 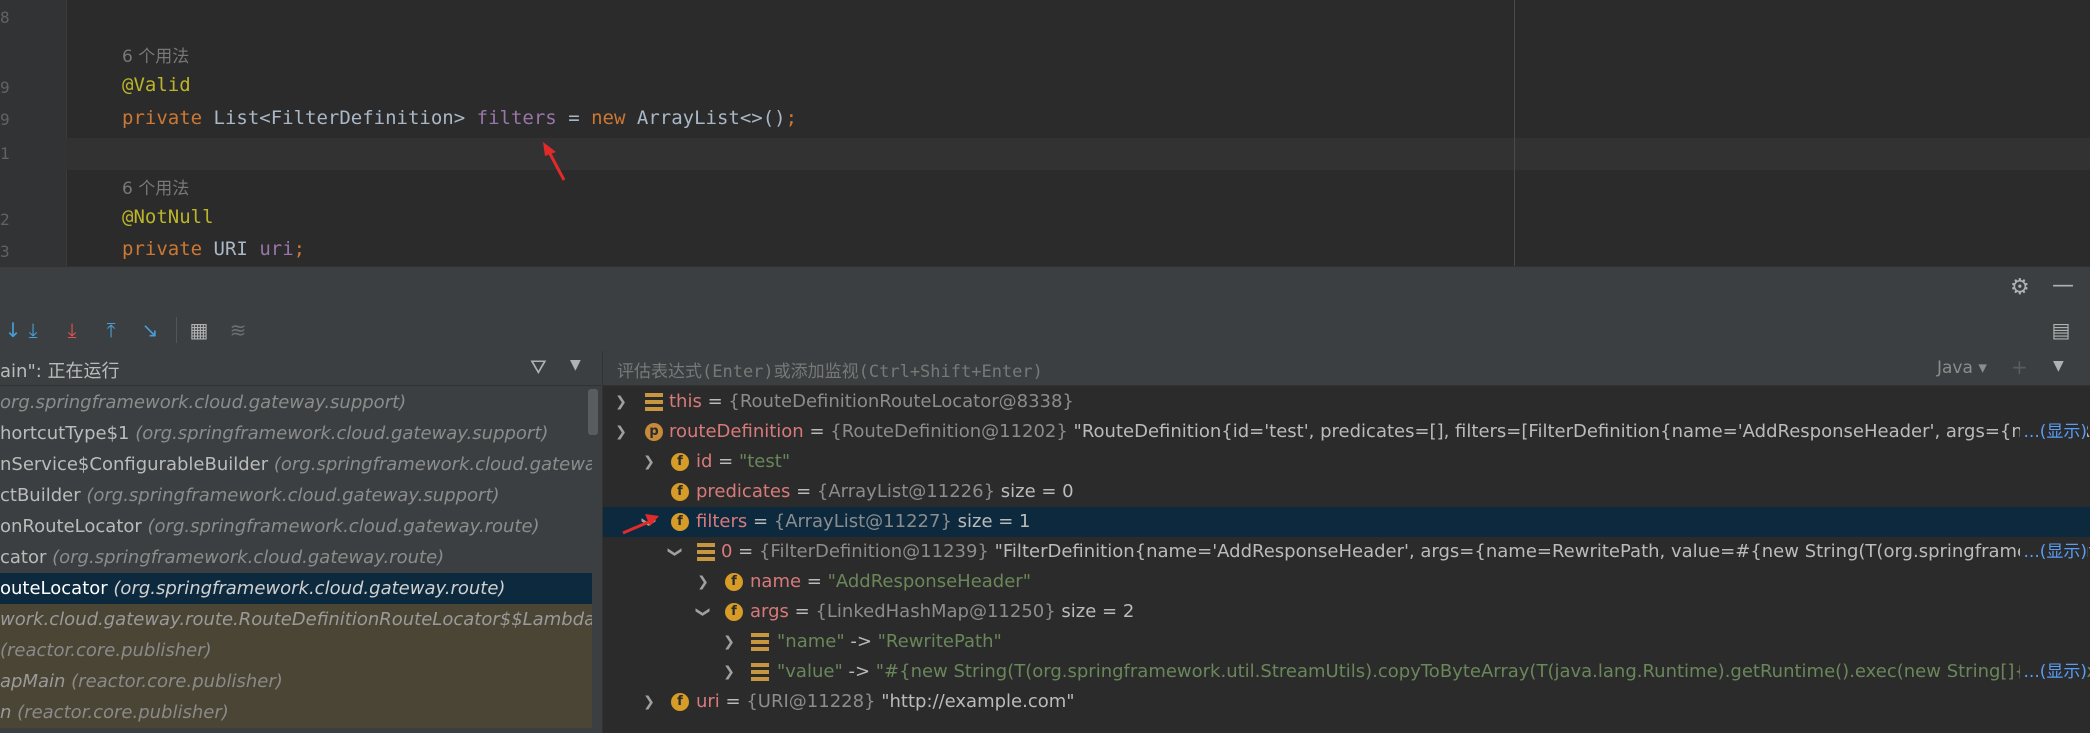 I want to click on annotation: @NotNull, so click(x=168, y=217).